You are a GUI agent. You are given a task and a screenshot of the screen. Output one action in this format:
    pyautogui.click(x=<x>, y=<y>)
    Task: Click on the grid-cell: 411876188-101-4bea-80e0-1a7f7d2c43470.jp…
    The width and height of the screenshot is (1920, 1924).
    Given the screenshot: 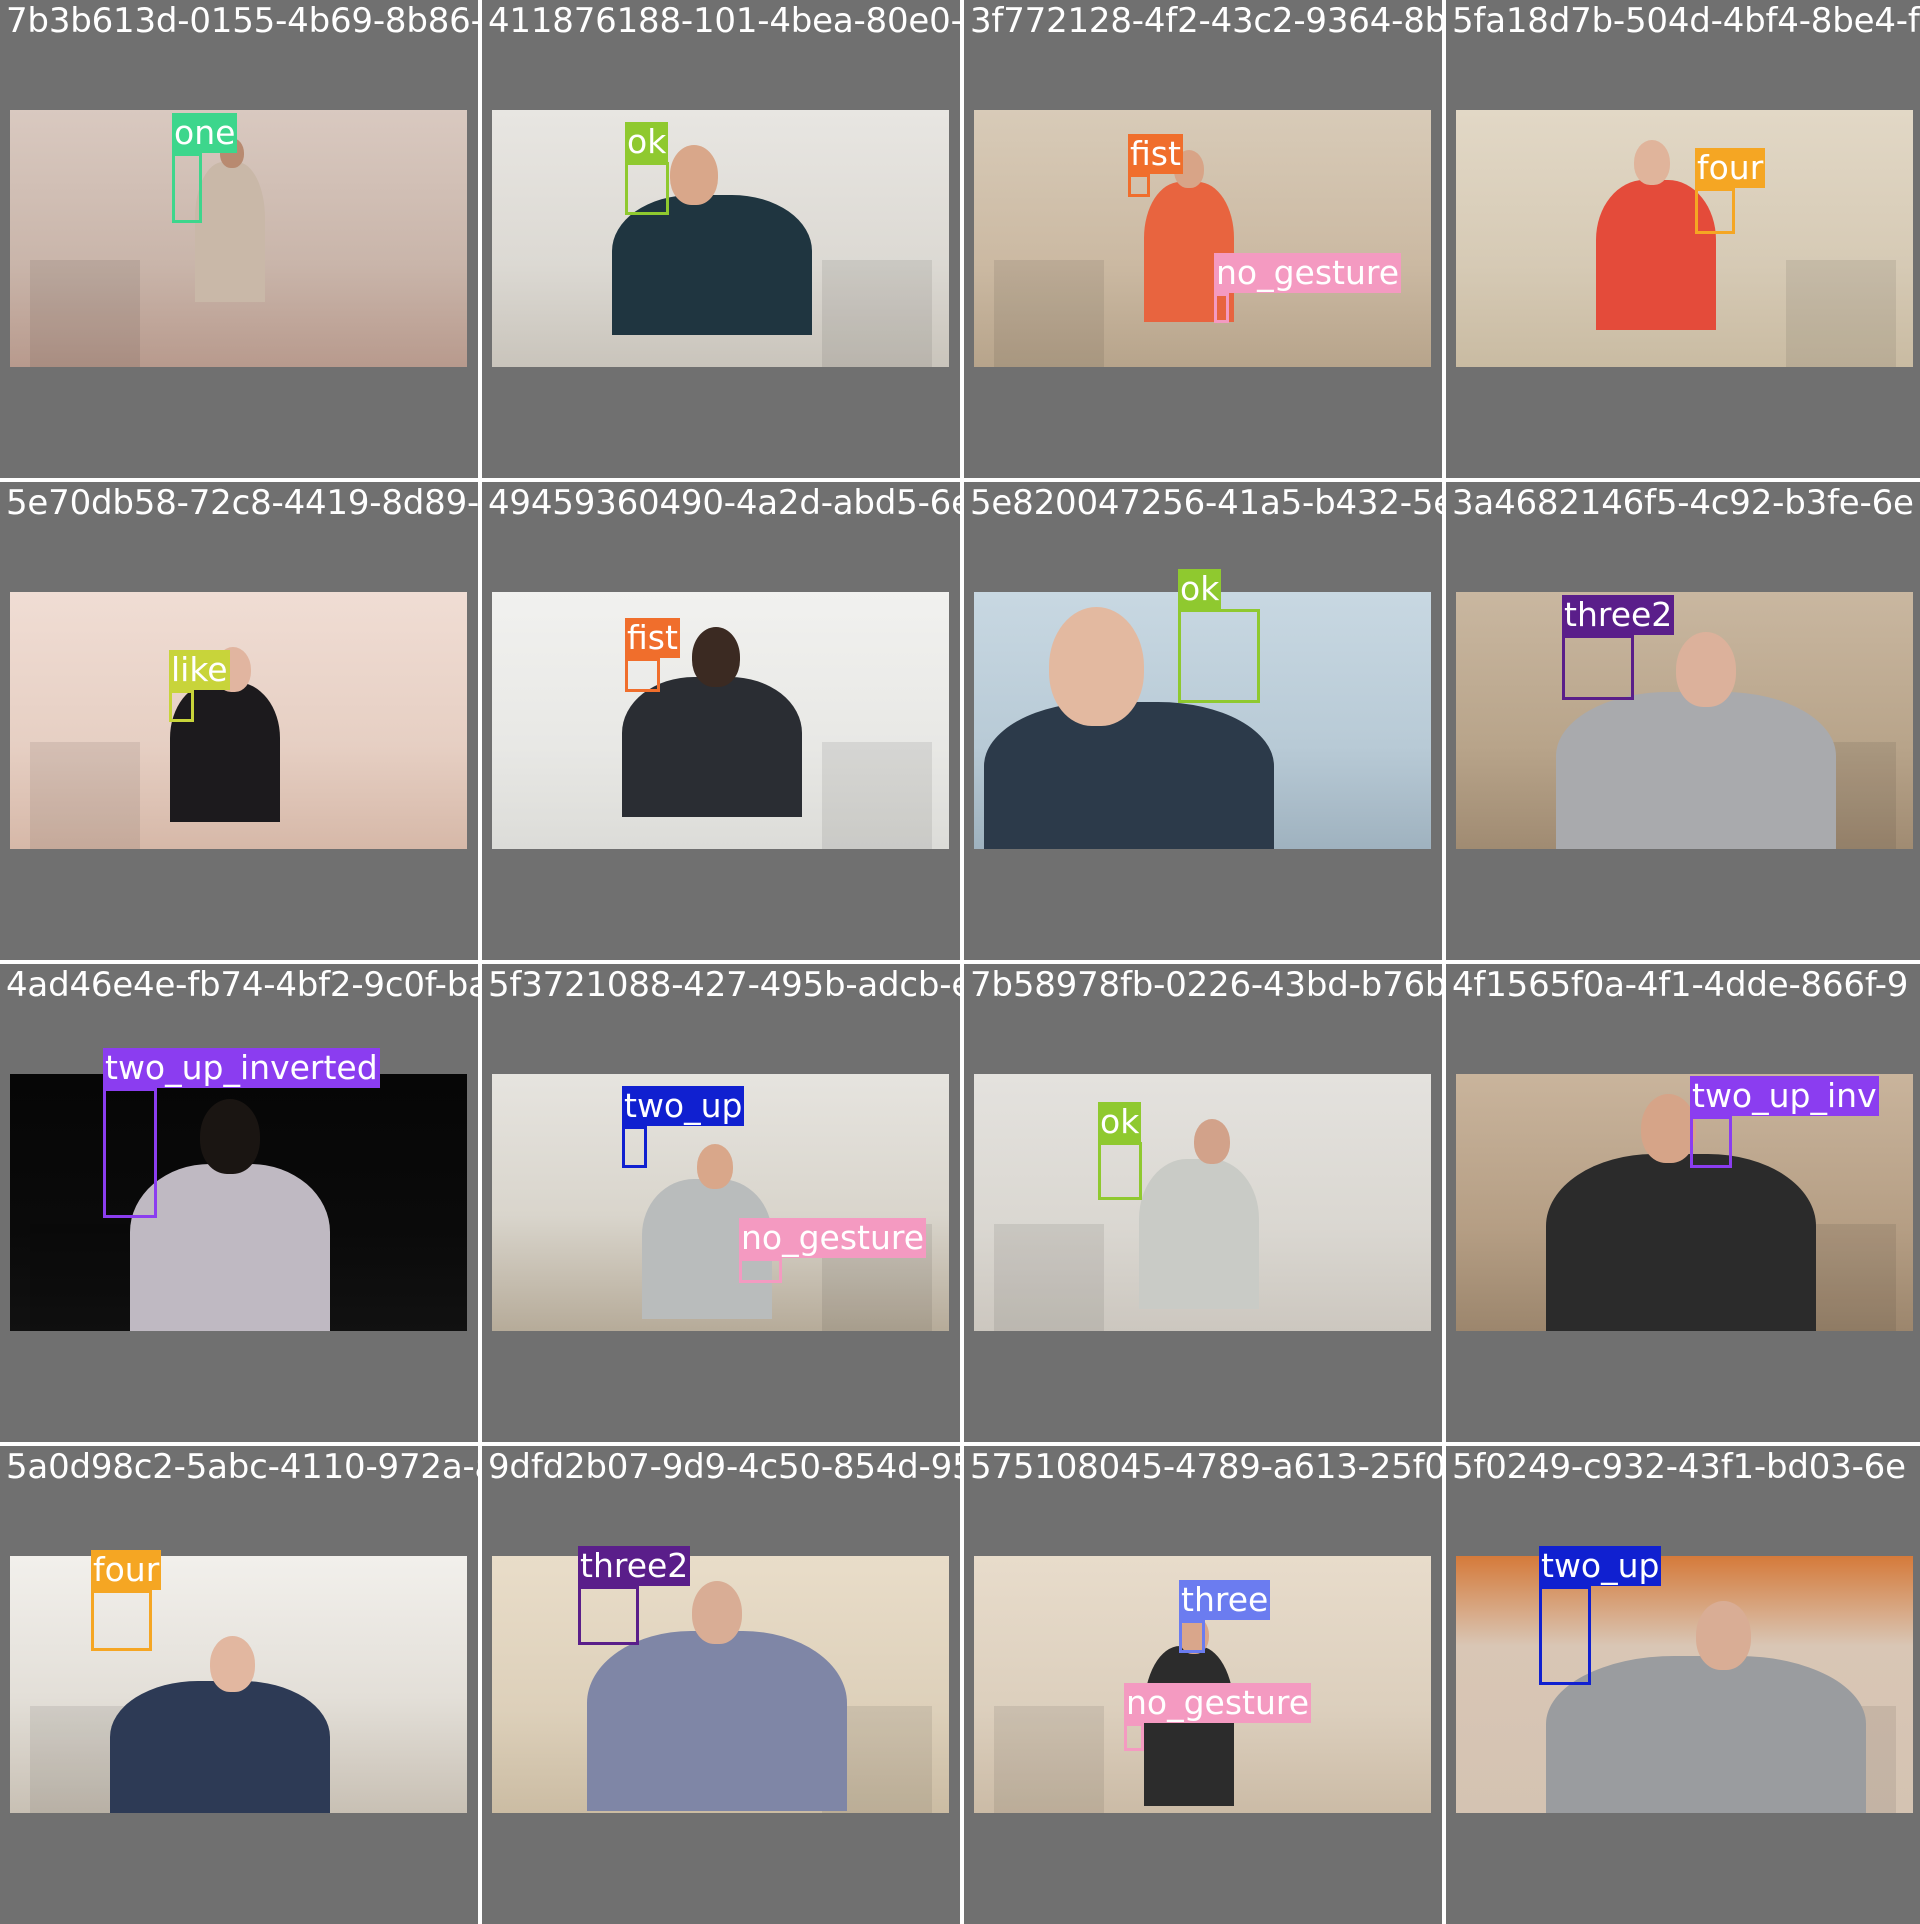 What is the action you would take?
    pyautogui.click(x=721, y=239)
    